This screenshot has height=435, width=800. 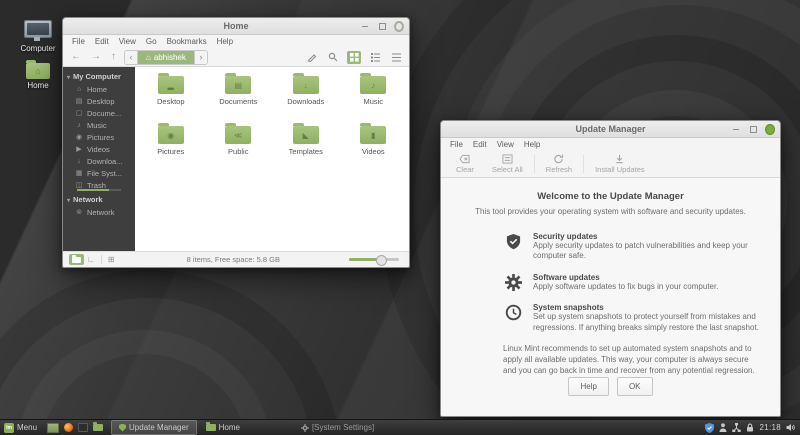 I want to click on folder-icon: ▤, so click(x=238, y=83).